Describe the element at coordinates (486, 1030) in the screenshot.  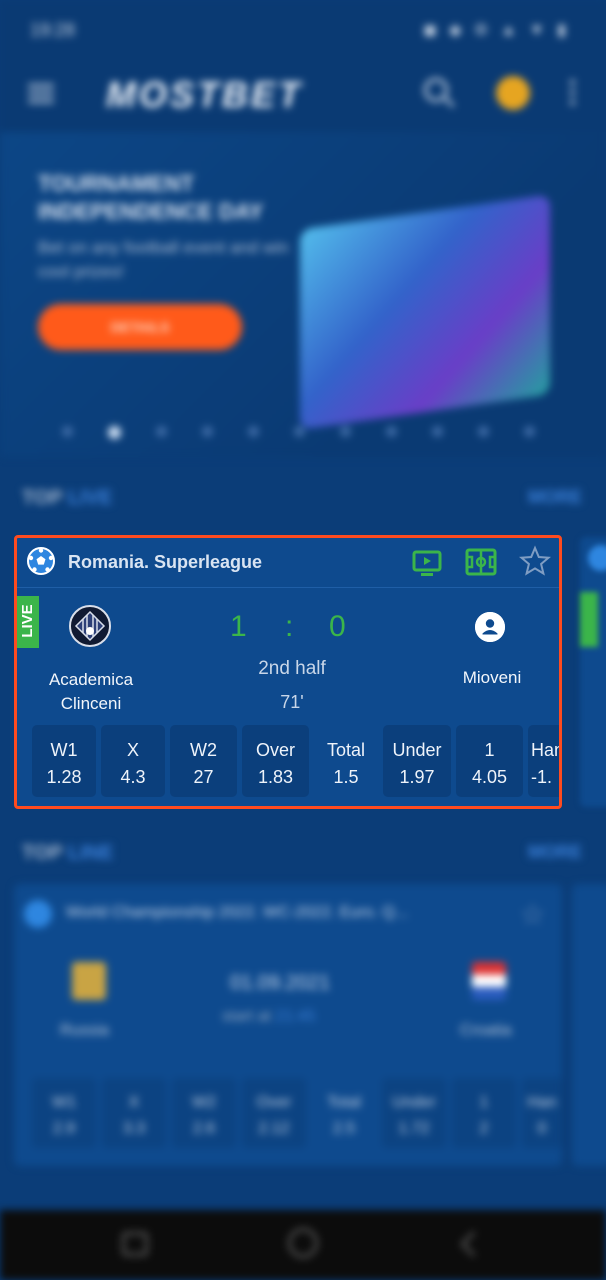
I see `line-team2: Croatia` at that location.